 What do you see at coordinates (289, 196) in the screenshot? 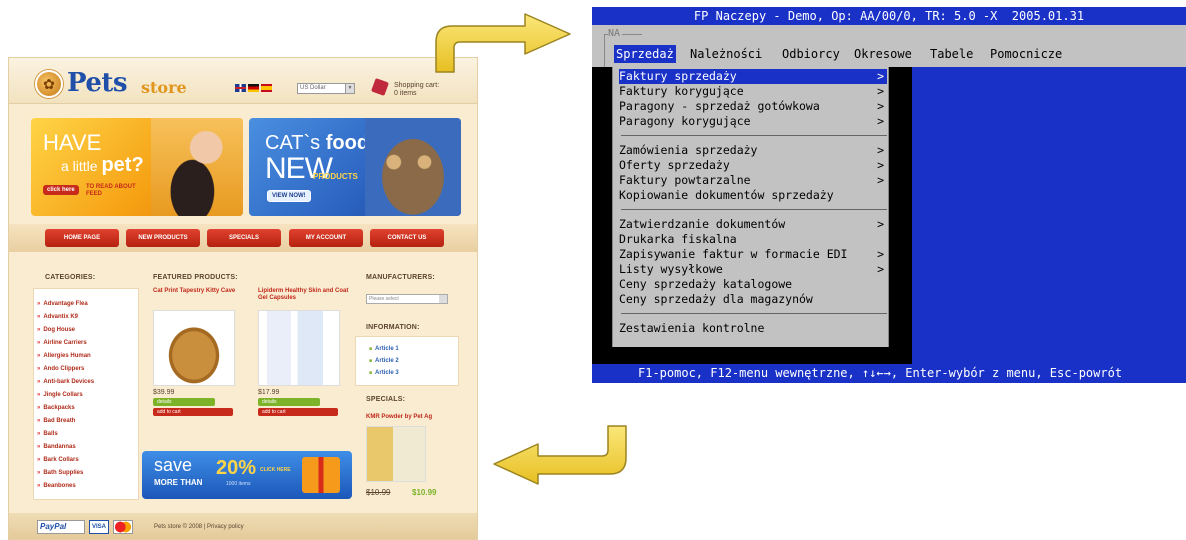
I see `banner2-view-button: VIEW NOW!` at bounding box center [289, 196].